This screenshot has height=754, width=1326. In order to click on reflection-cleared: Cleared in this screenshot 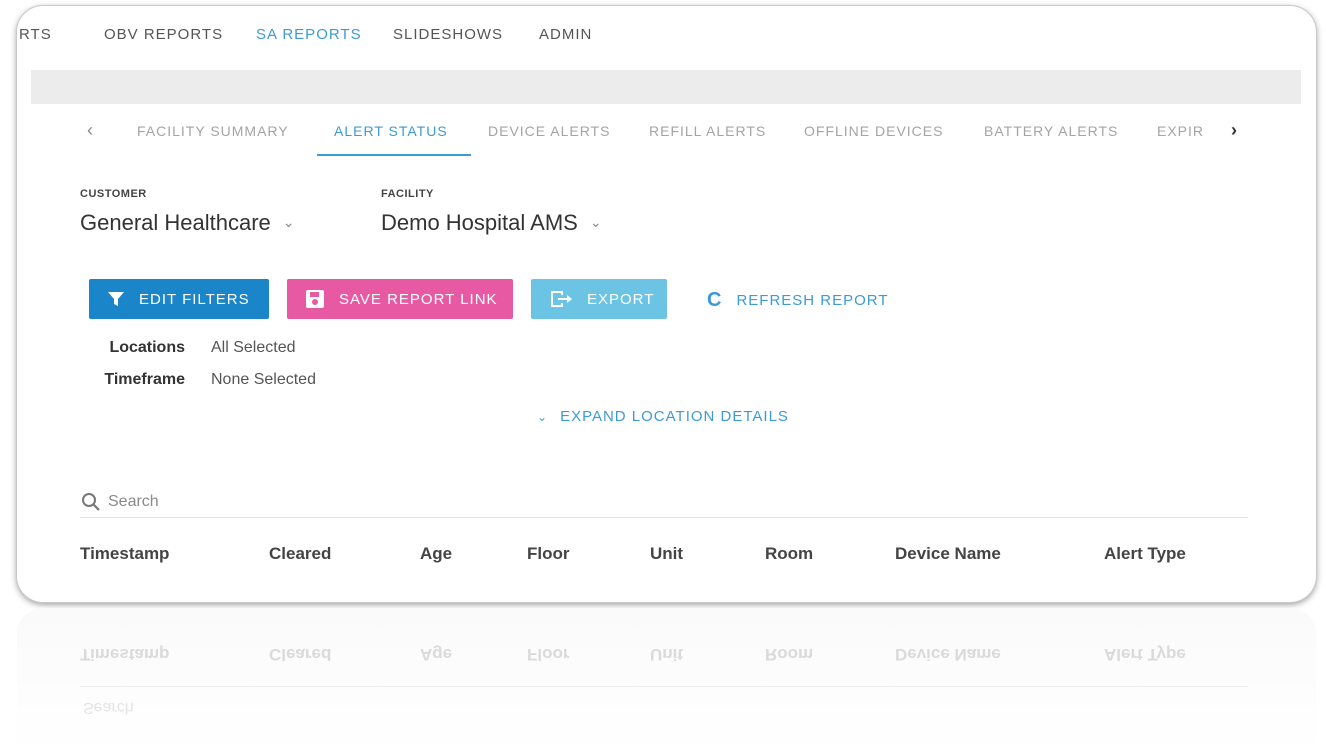, I will do `click(300, 654)`.